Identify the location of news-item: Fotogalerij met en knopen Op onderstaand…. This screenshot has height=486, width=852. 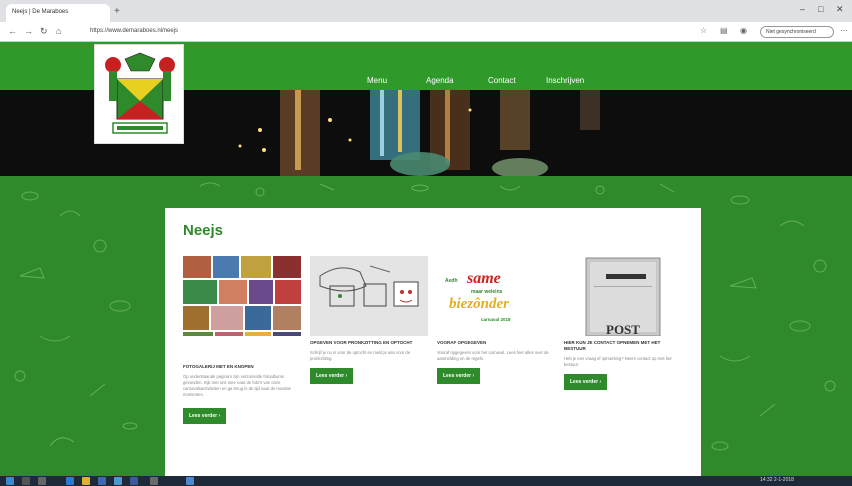
(242, 340).